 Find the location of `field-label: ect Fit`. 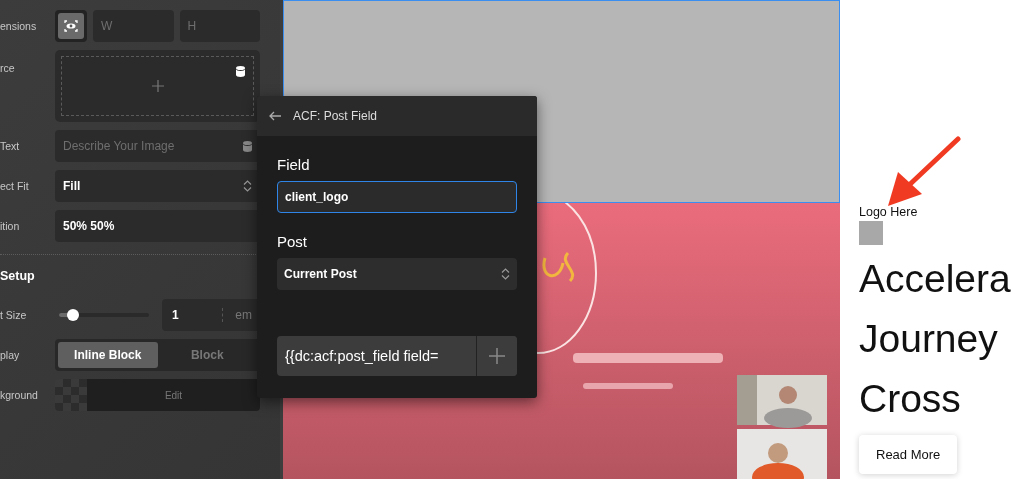

field-label: ect Fit is located at coordinates (15, 186).